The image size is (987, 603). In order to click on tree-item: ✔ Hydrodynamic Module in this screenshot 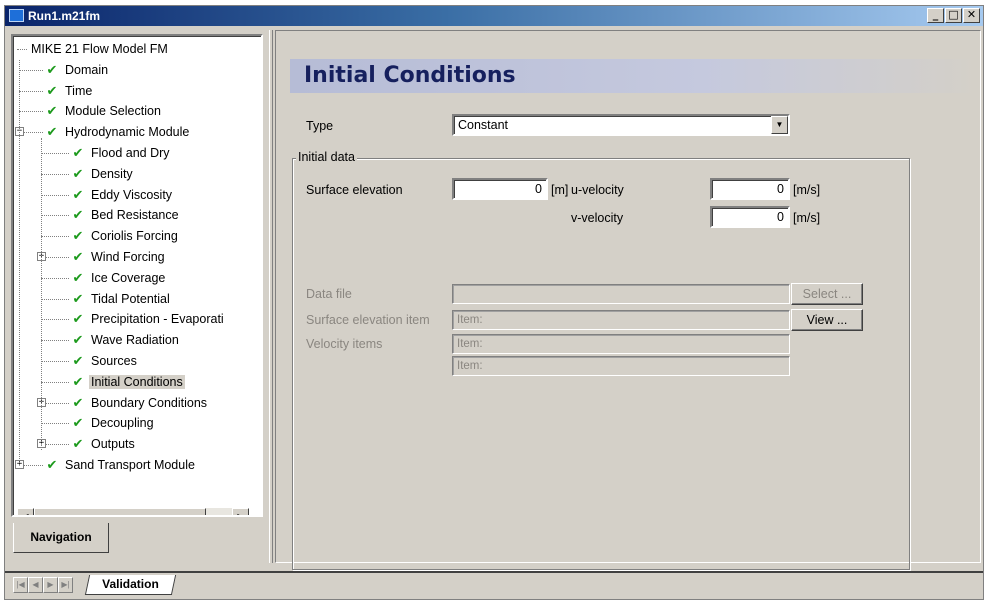, I will do `click(118, 132)`.